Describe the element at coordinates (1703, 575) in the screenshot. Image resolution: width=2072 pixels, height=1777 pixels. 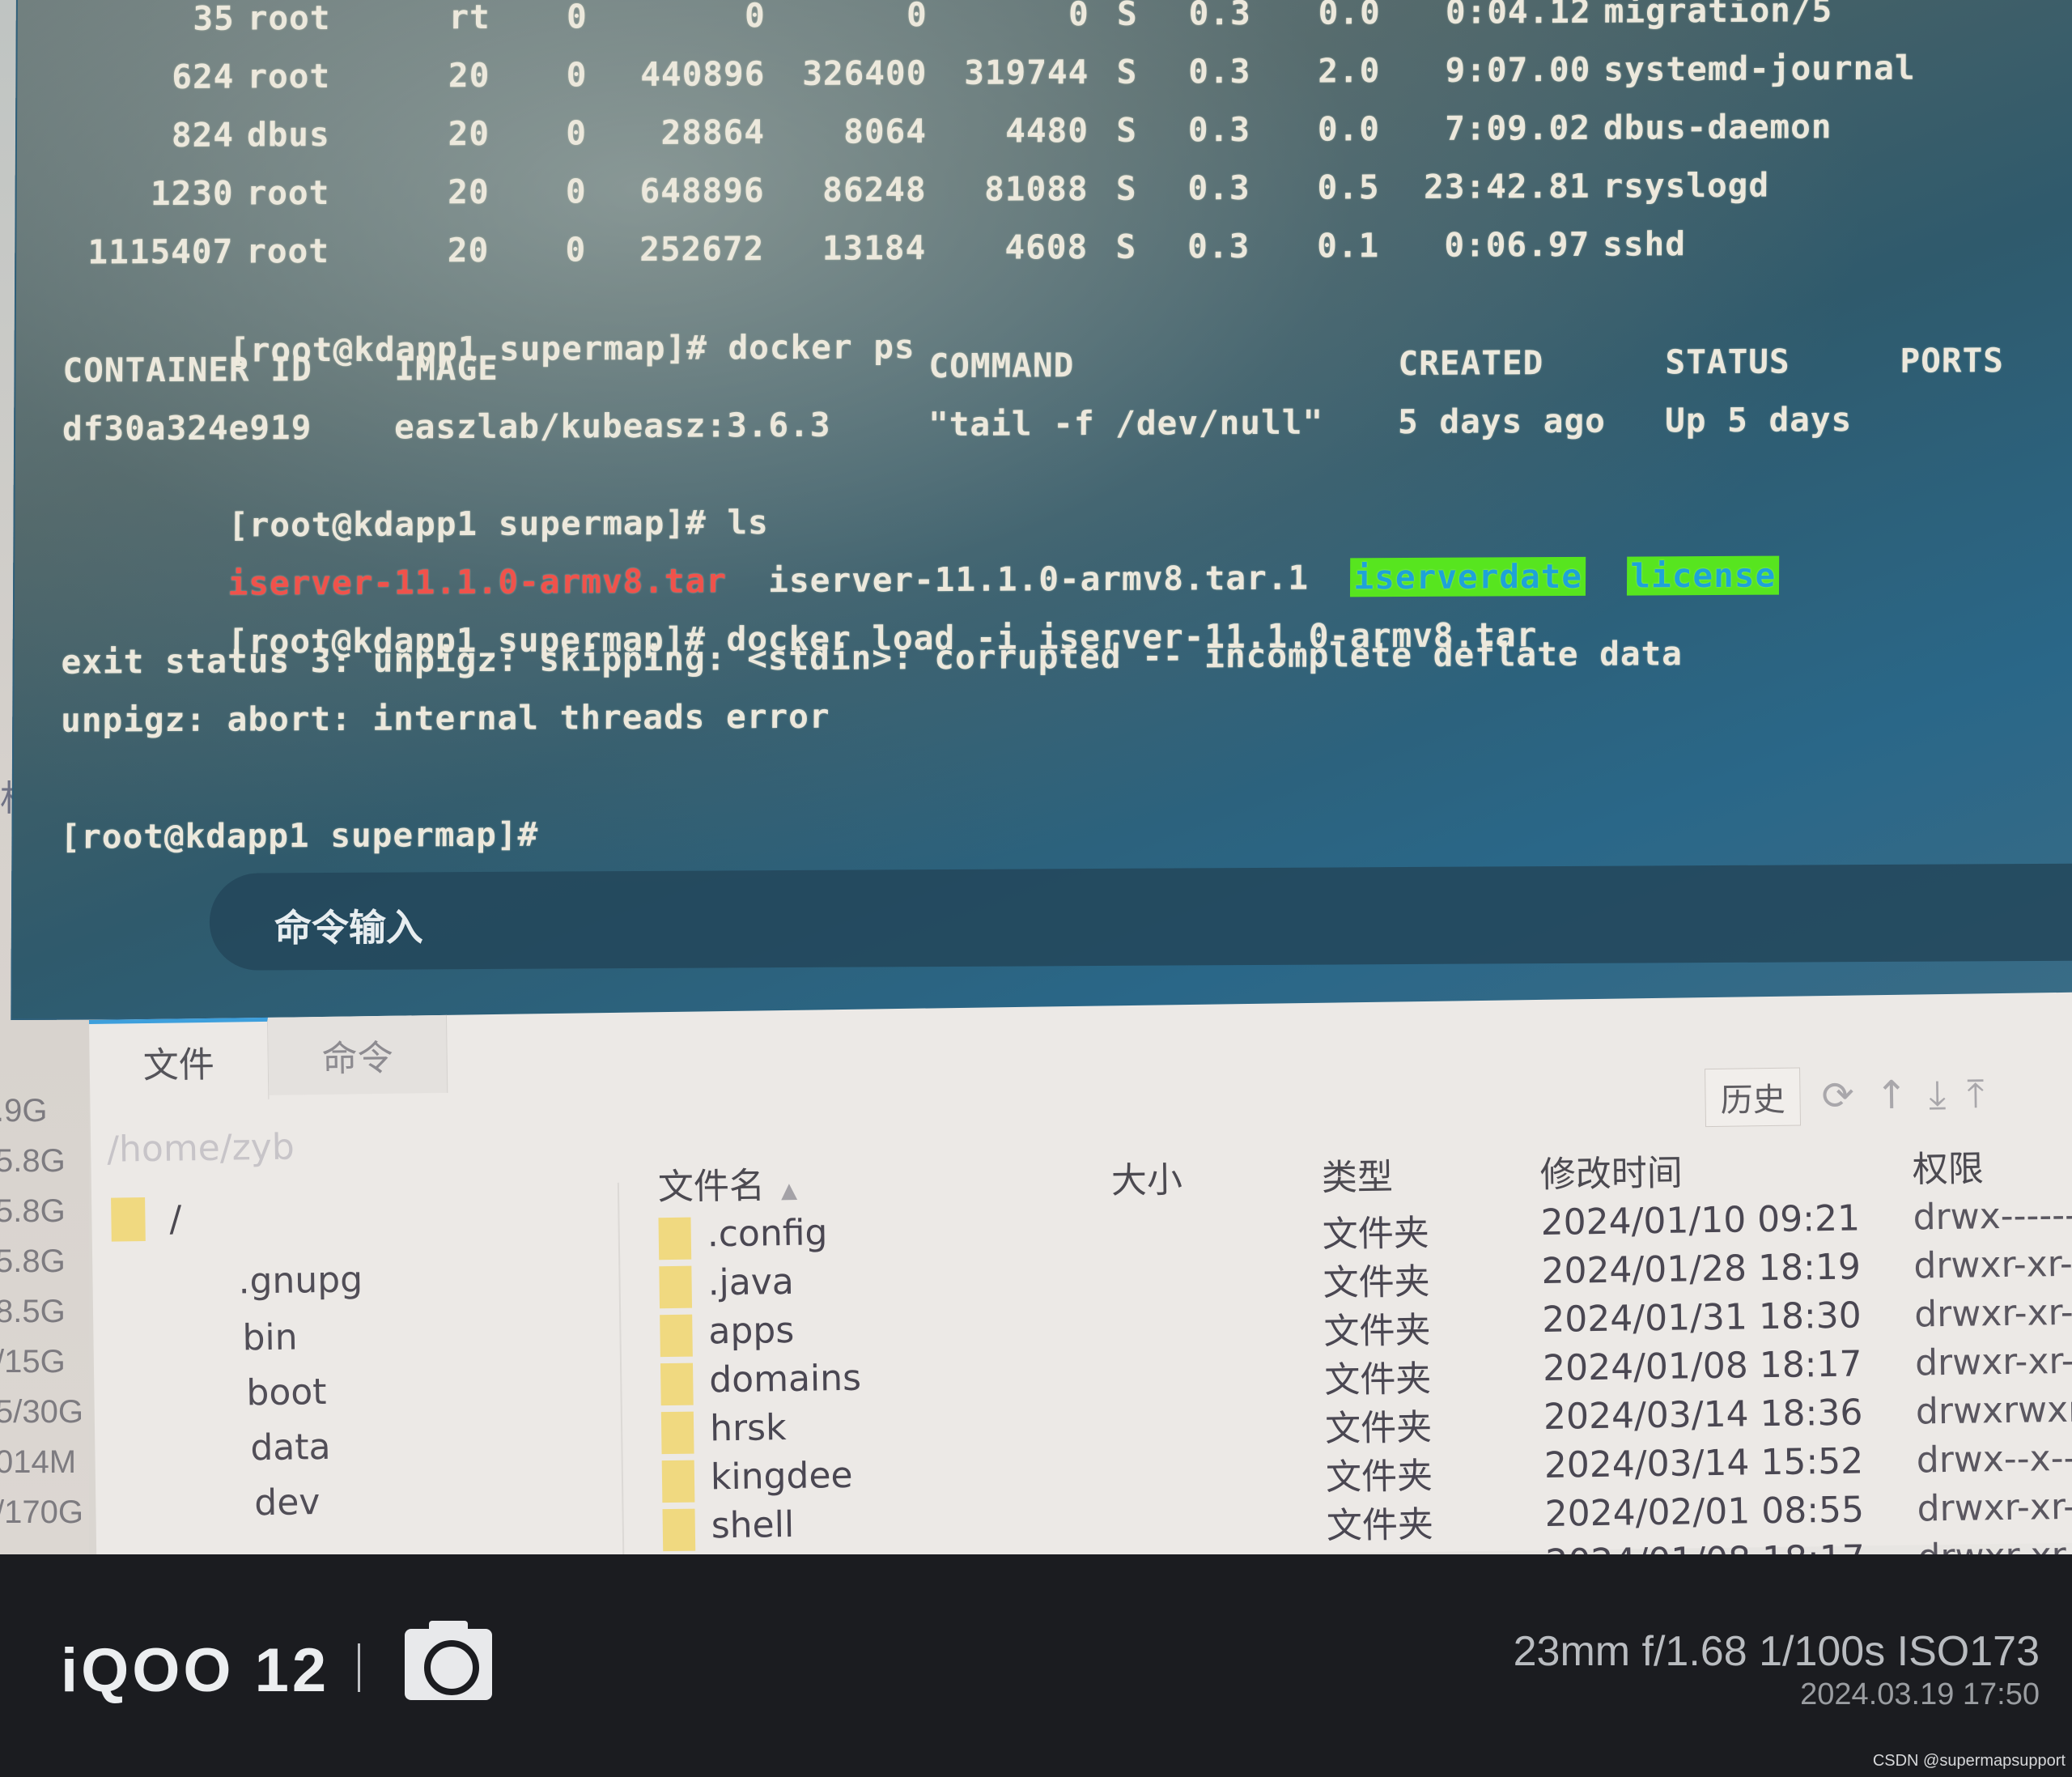
I see `ls-entry-dir: license` at that location.